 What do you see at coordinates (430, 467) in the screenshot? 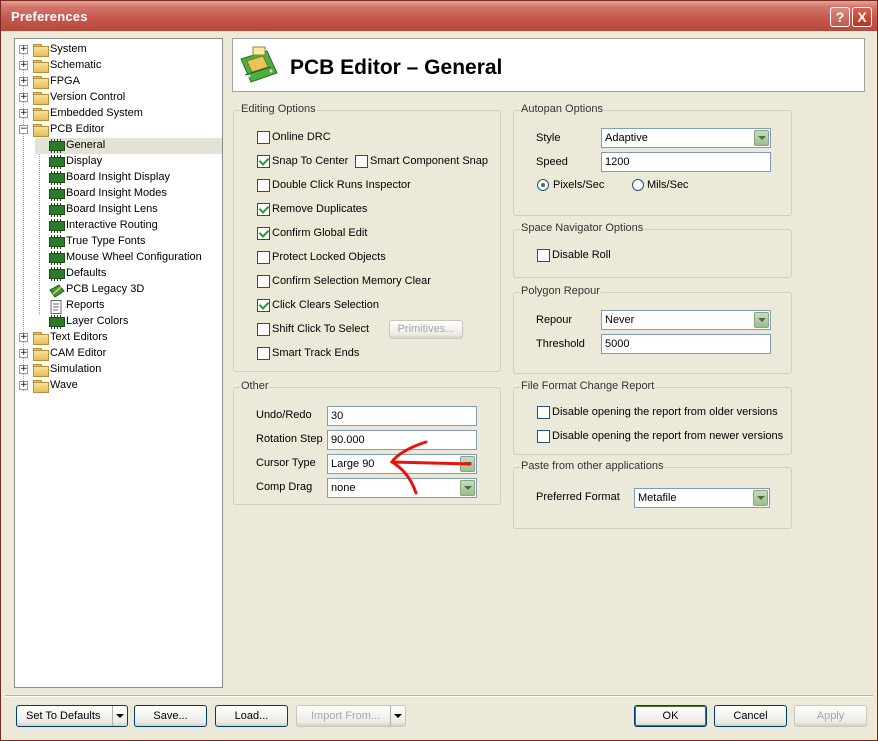
I see `annotation-arrow` at bounding box center [430, 467].